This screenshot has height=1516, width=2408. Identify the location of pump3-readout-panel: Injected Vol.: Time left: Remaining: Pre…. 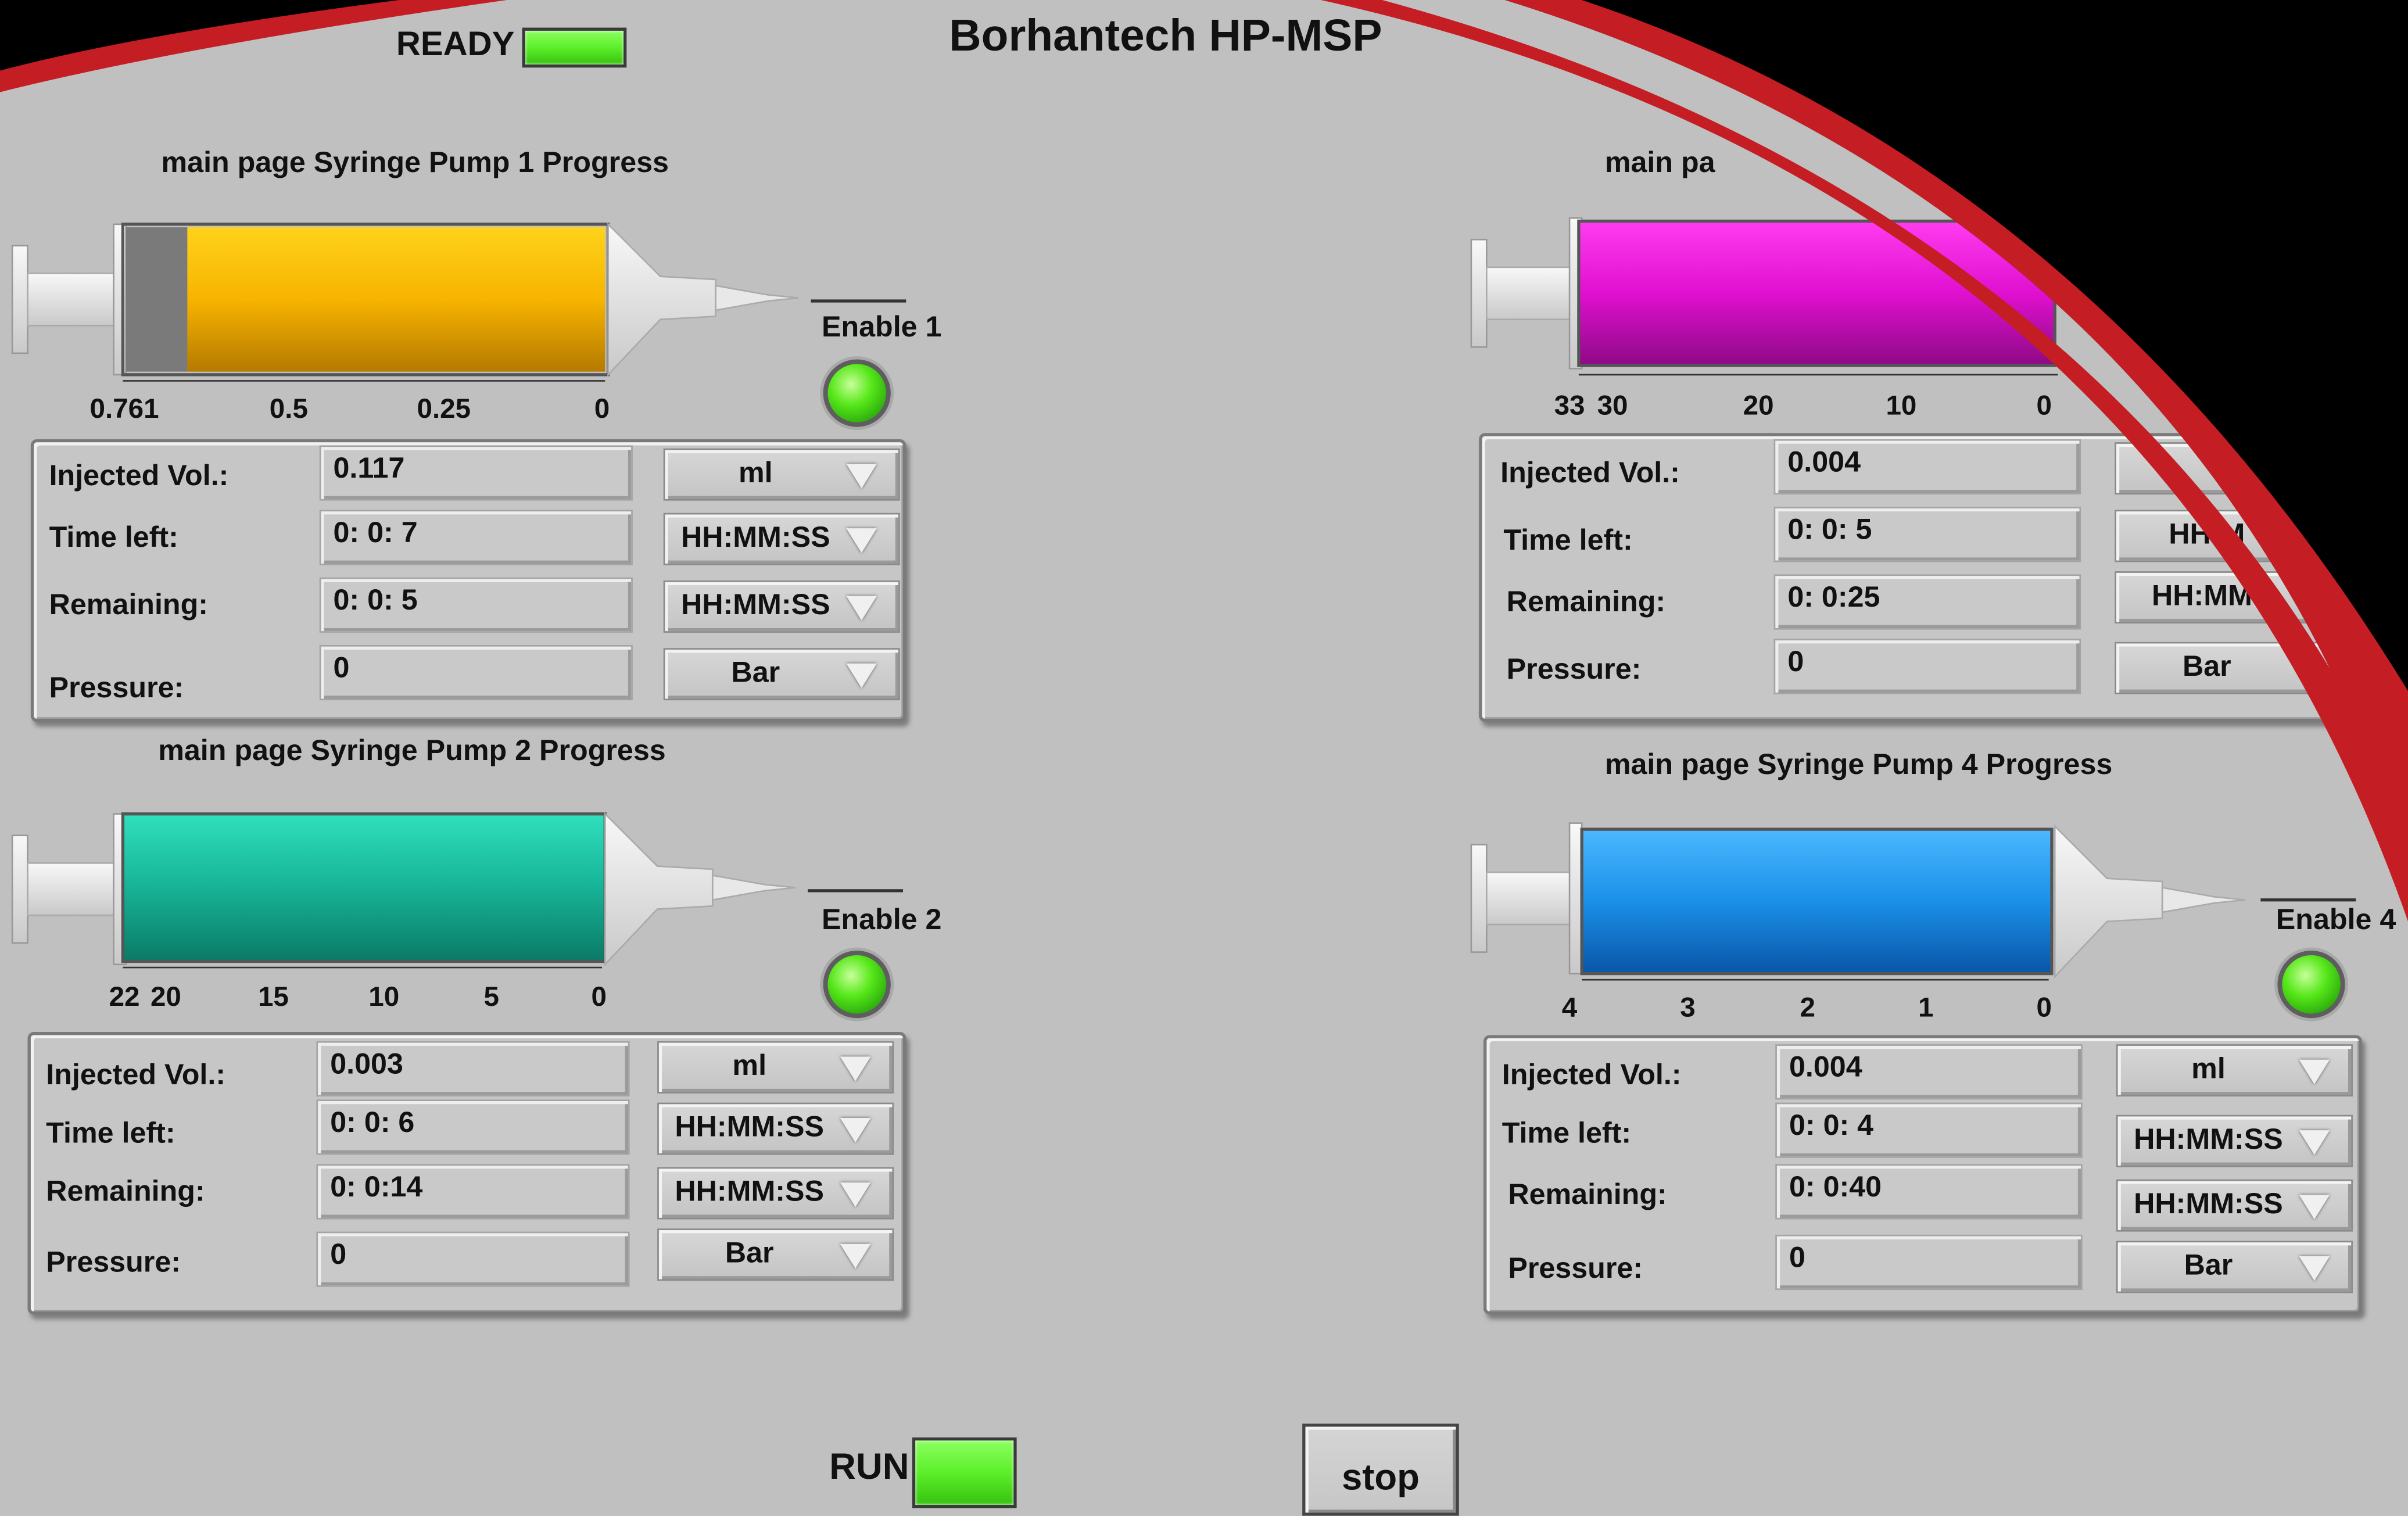
(1943, 577).